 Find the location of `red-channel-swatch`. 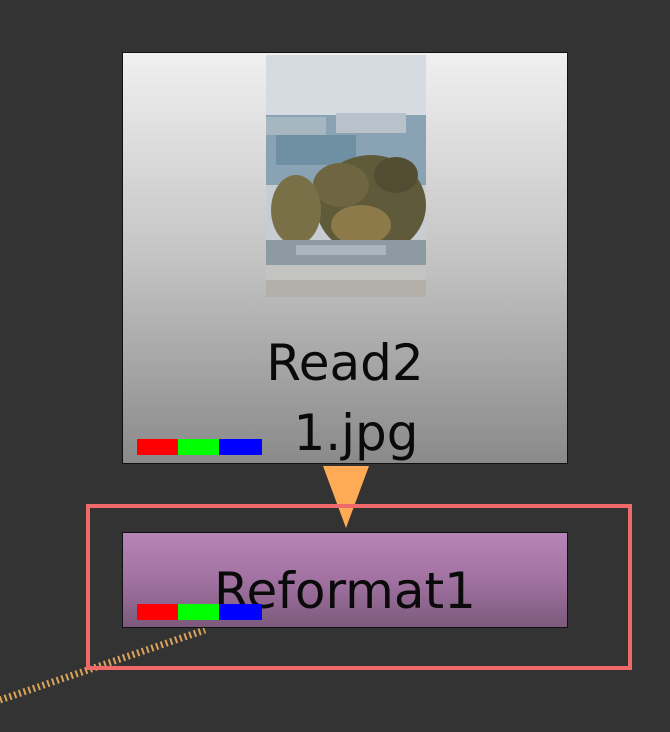

red-channel-swatch is located at coordinates (157, 447).